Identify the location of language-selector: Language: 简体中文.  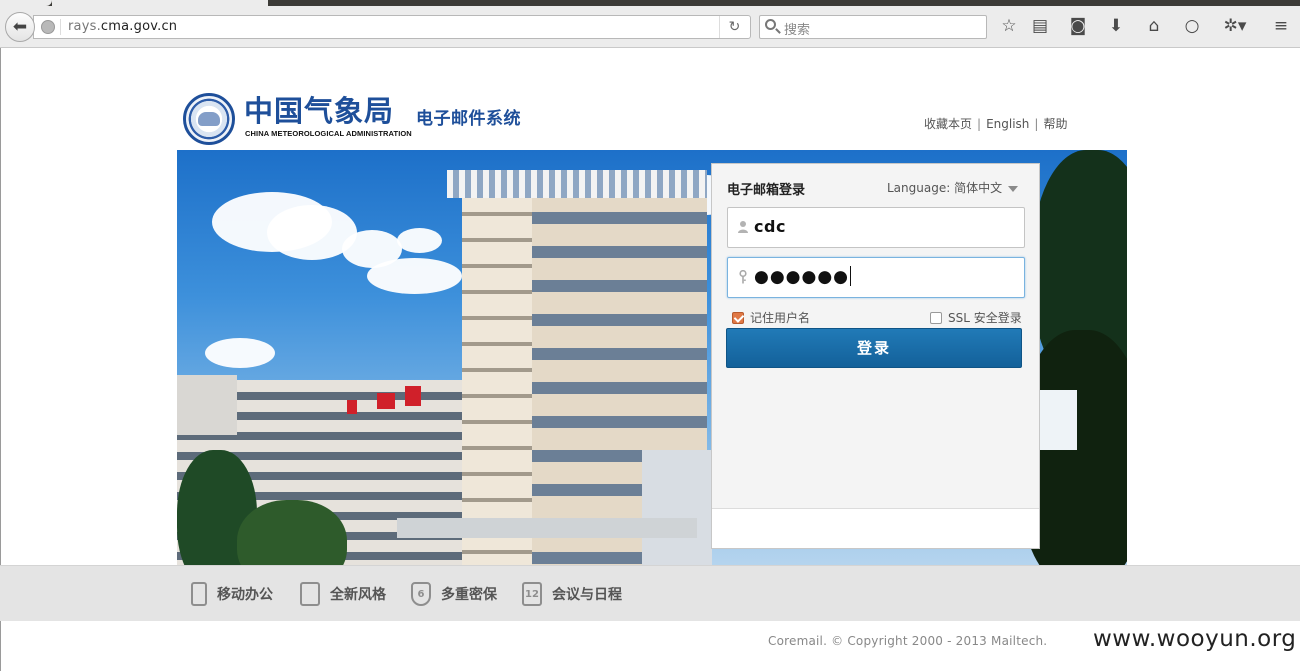
(953, 187).